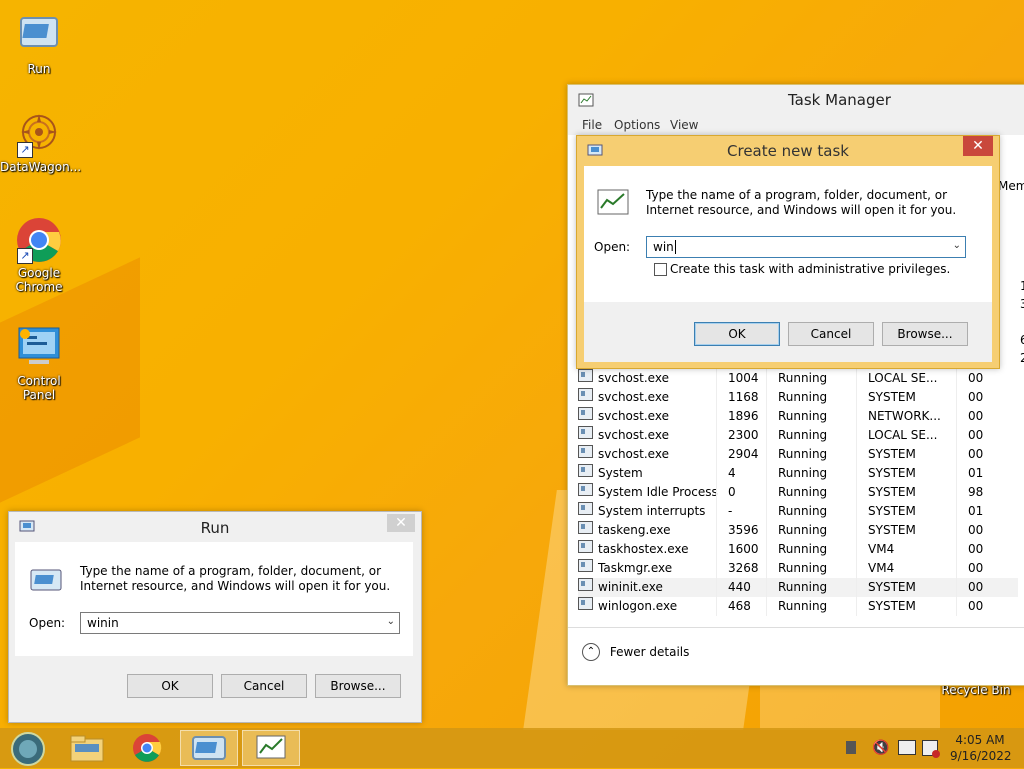 The height and width of the screenshot is (769, 1024). Describe the element at coordinates (660, 269) in the screenshot. I see `admin-checkbox` at that location.